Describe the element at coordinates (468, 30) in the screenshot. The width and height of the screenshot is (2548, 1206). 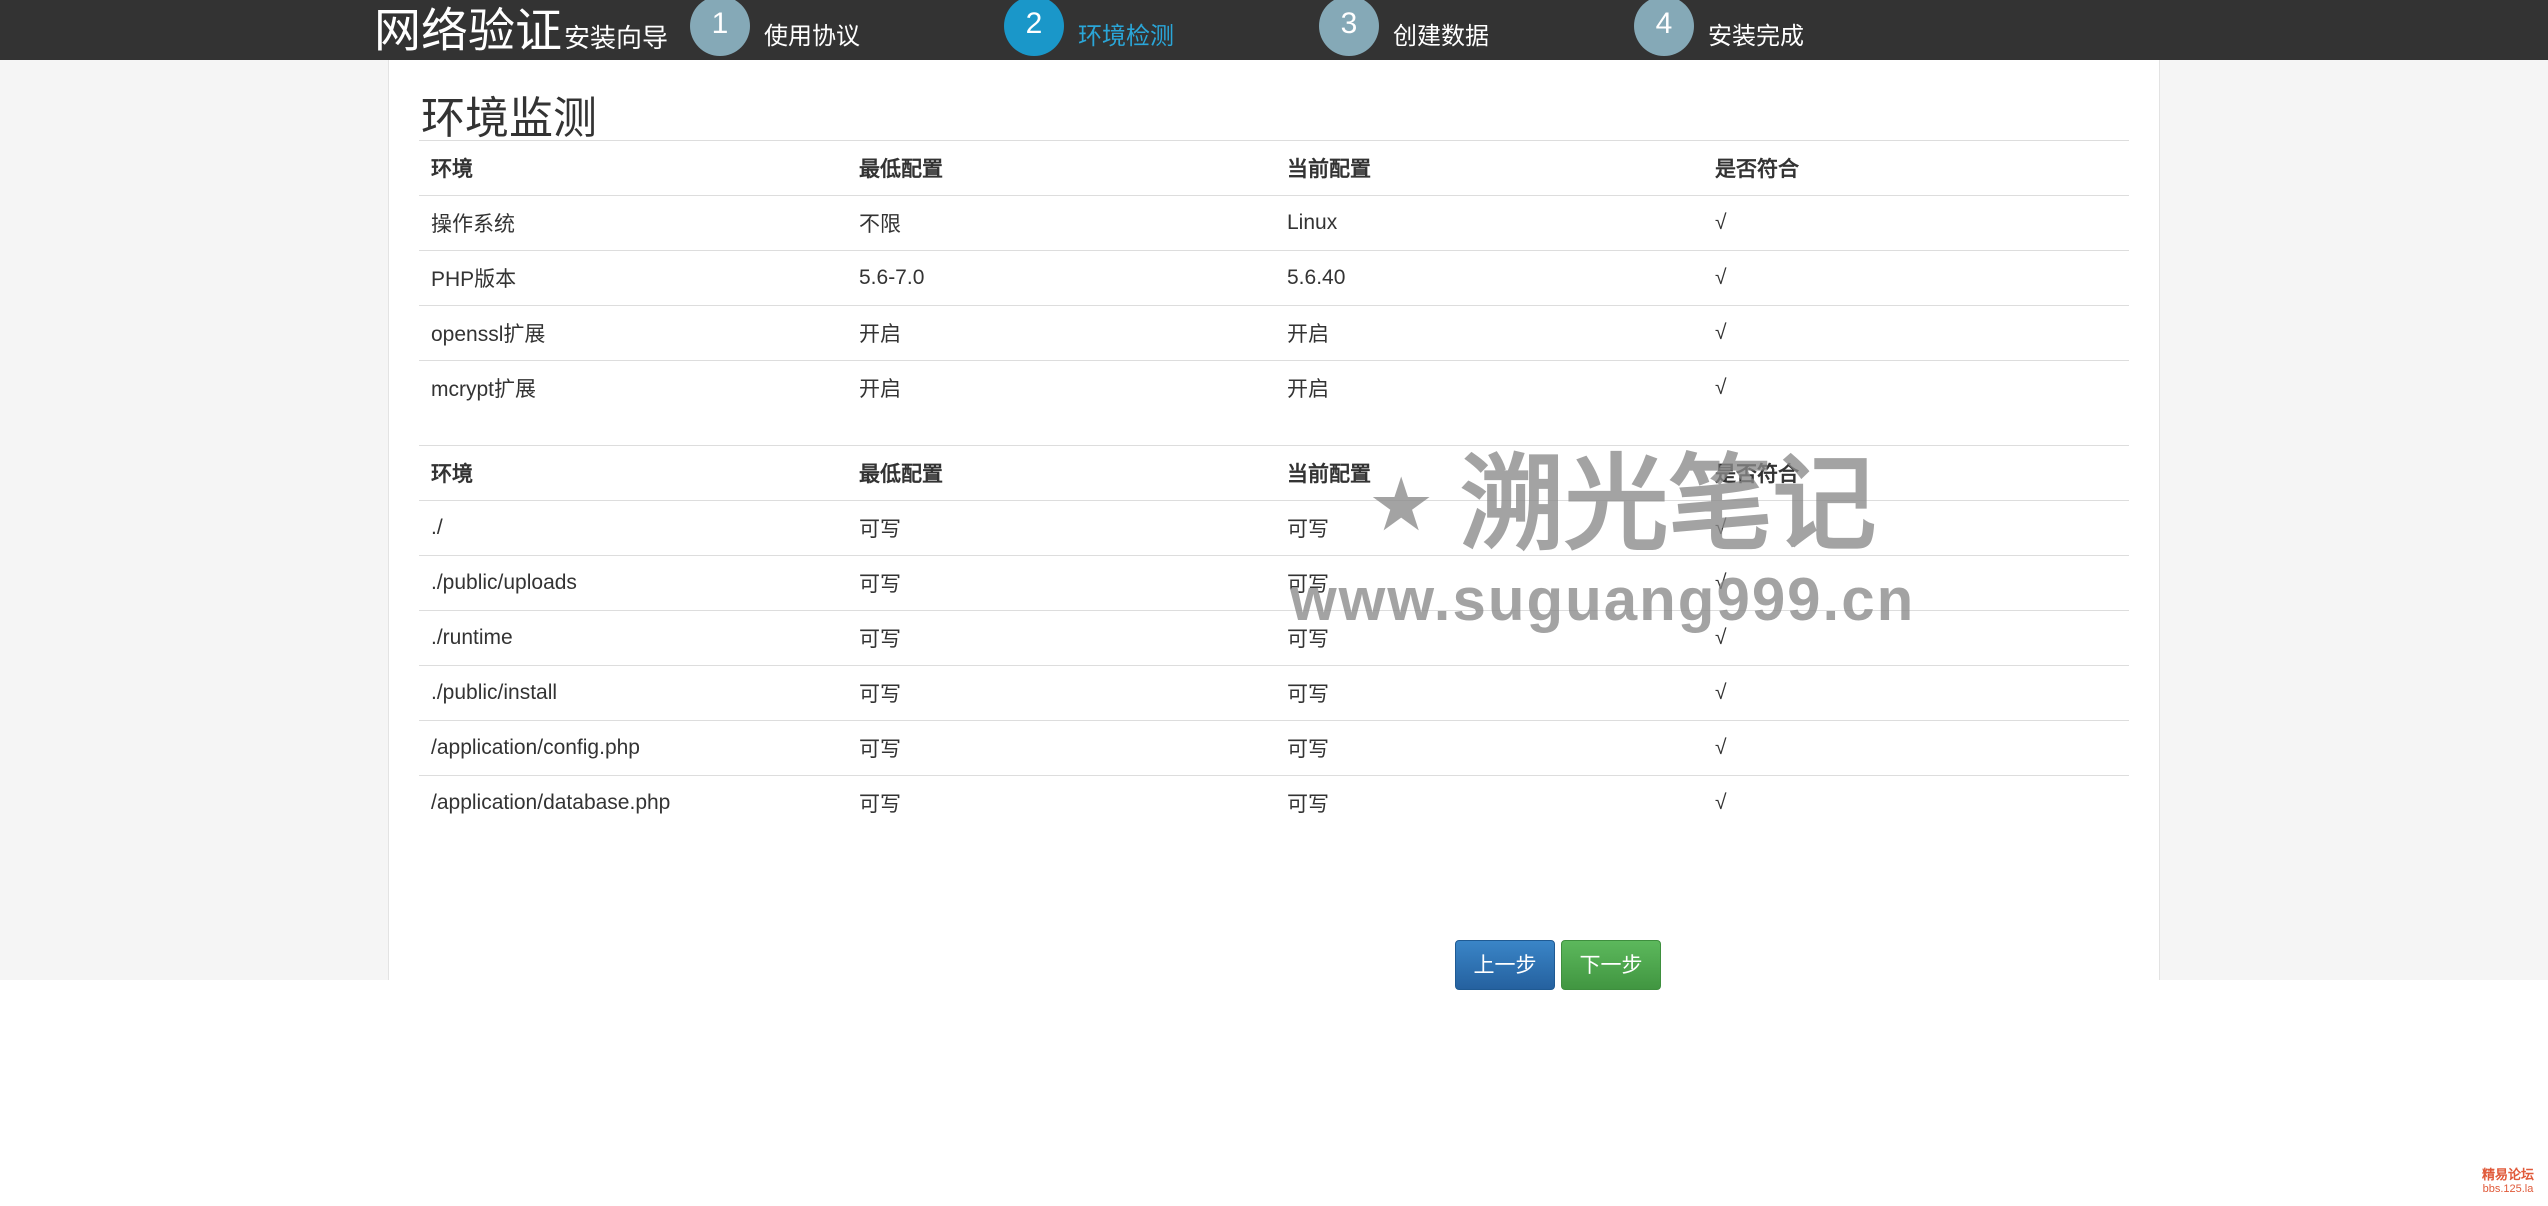
I see `brand-title: 网络验证` at that location.